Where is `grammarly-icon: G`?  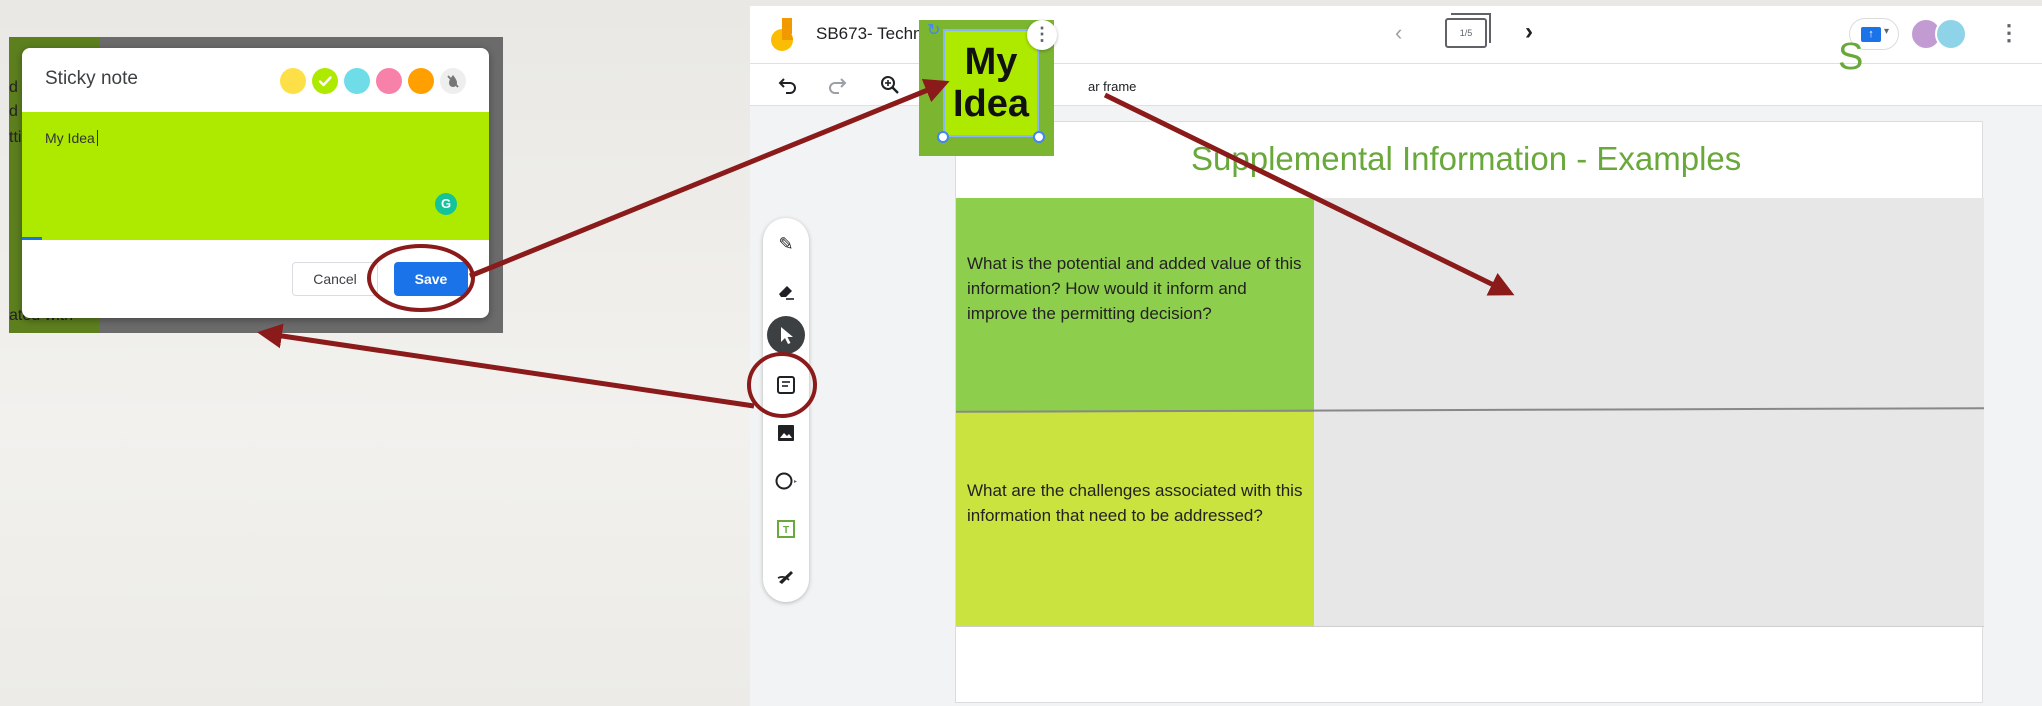 grammarly-icon: G is located at coordinates (446, 204).